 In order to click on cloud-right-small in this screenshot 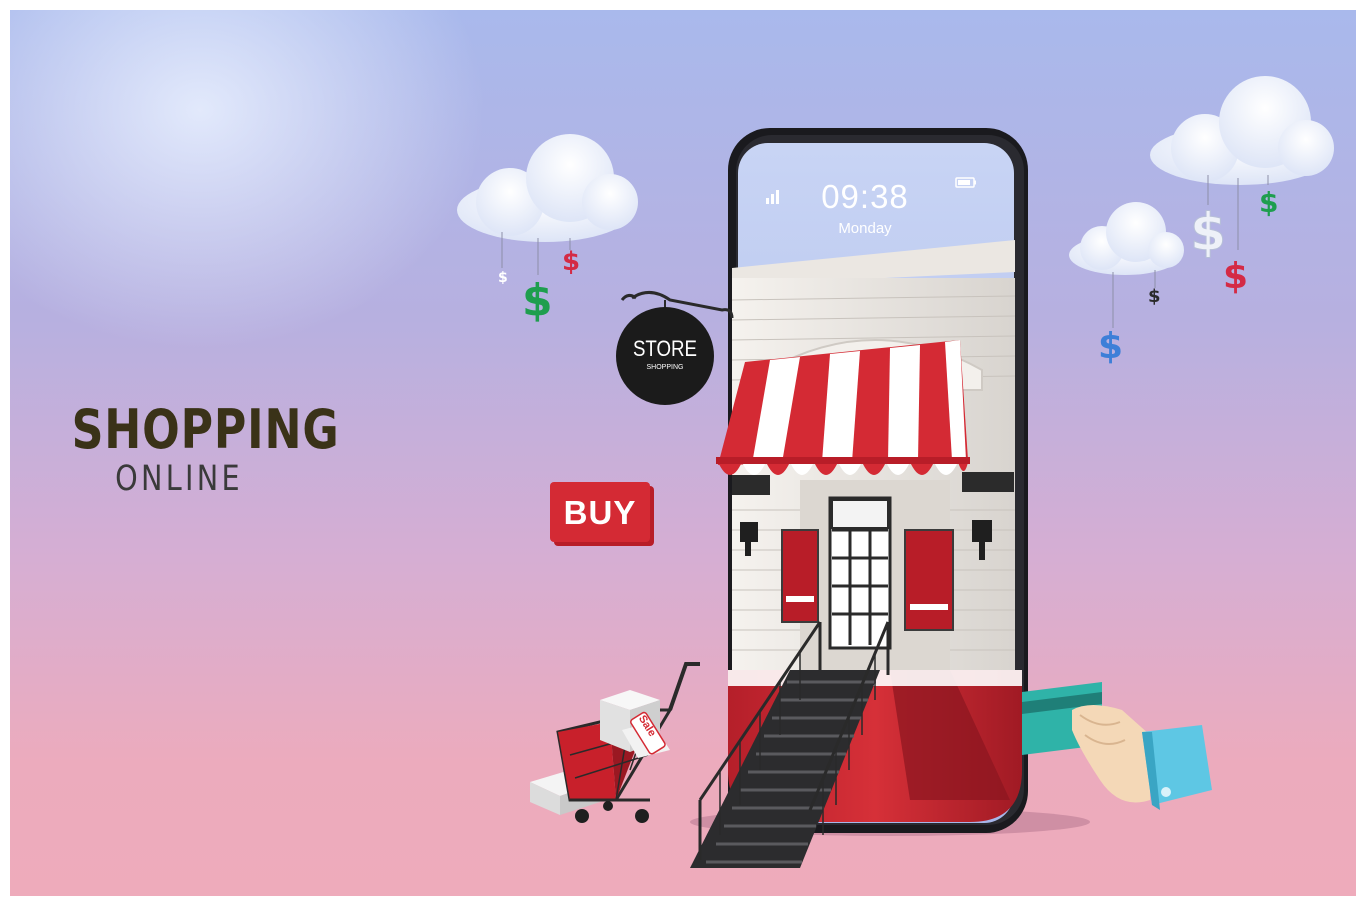, I will do `click(1126, 238)`.